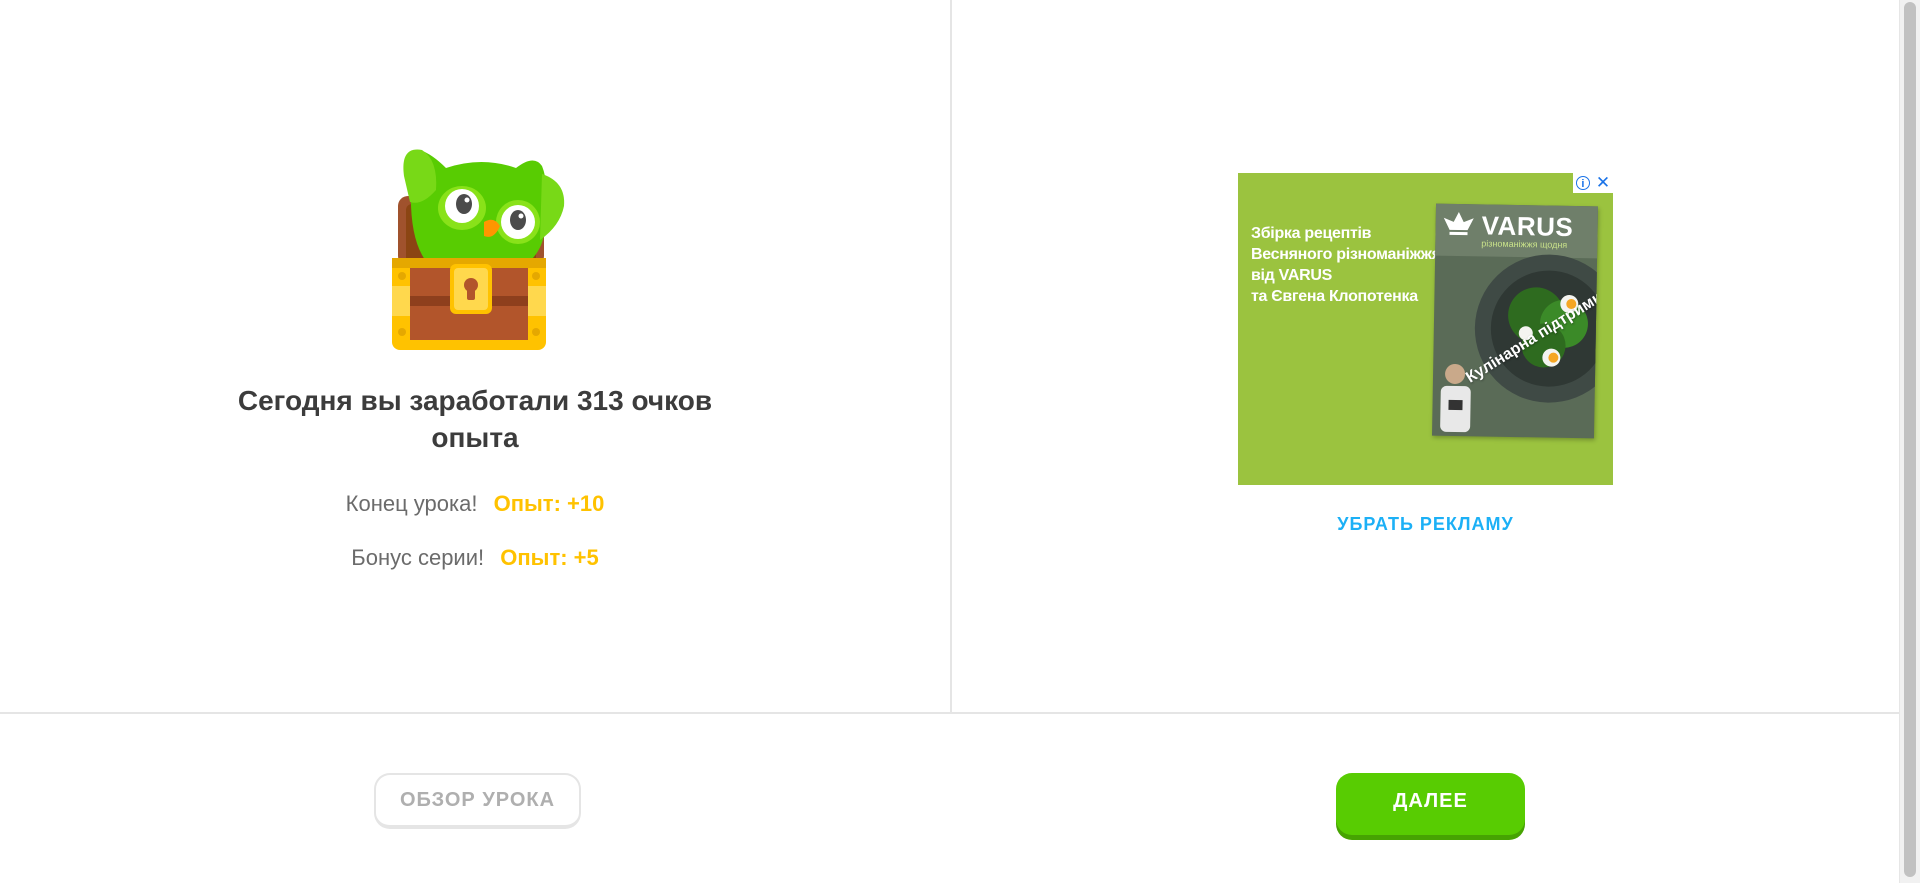  I want to click on ad-text-line: від VARUS, so click(1292, 275).